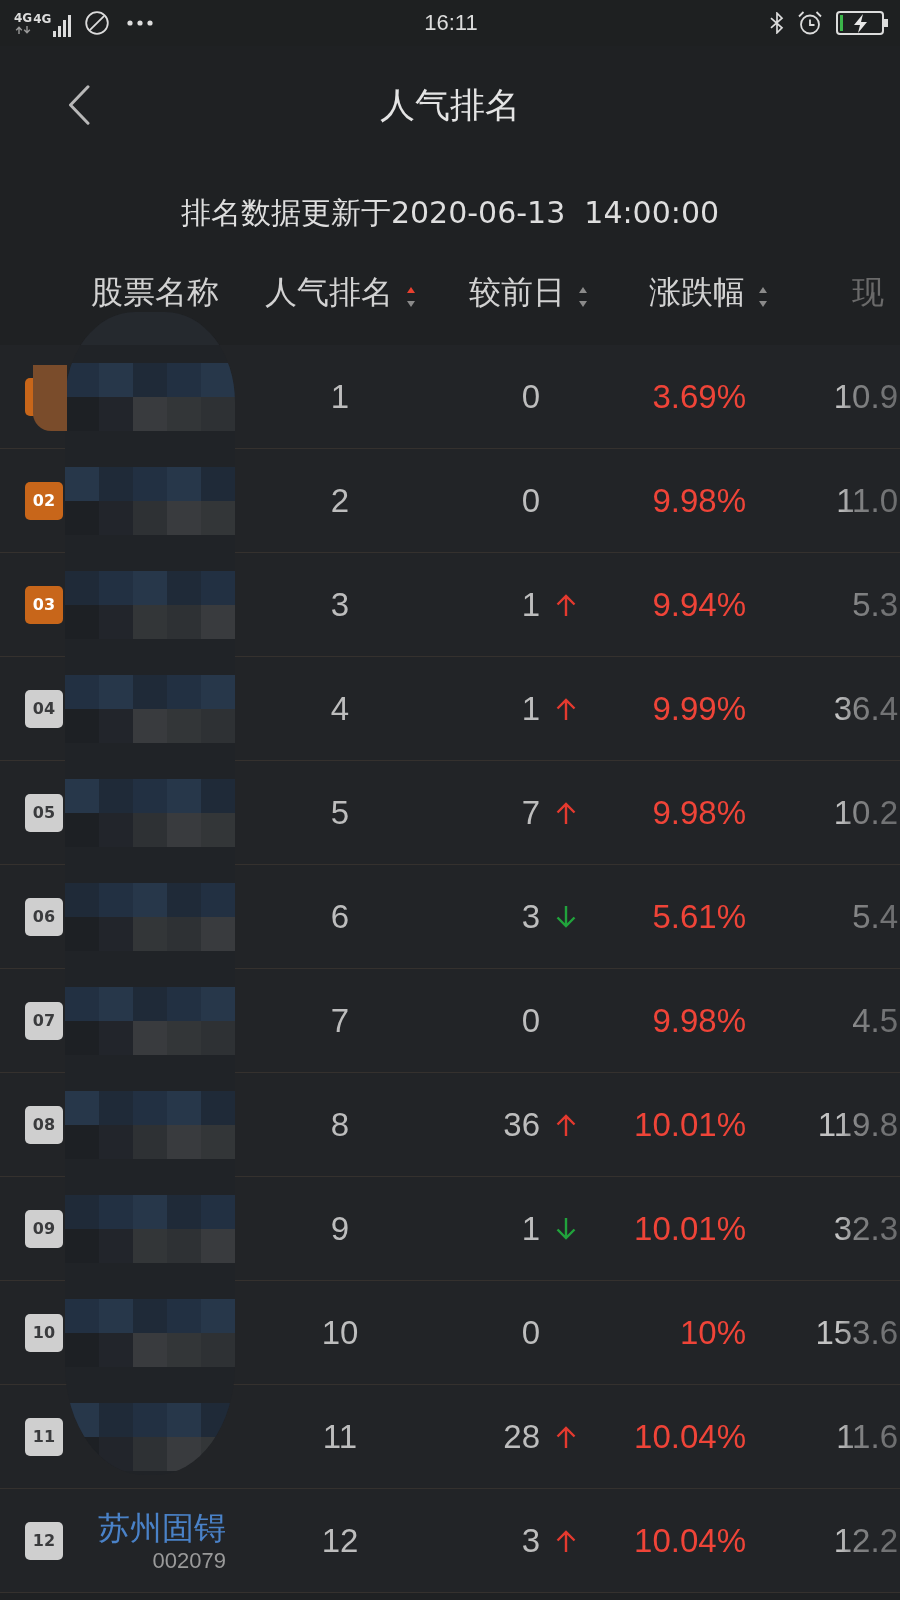 This screenshot has height=1600, width=900. I want to click on rank-value: 11, so click(340, 1436).